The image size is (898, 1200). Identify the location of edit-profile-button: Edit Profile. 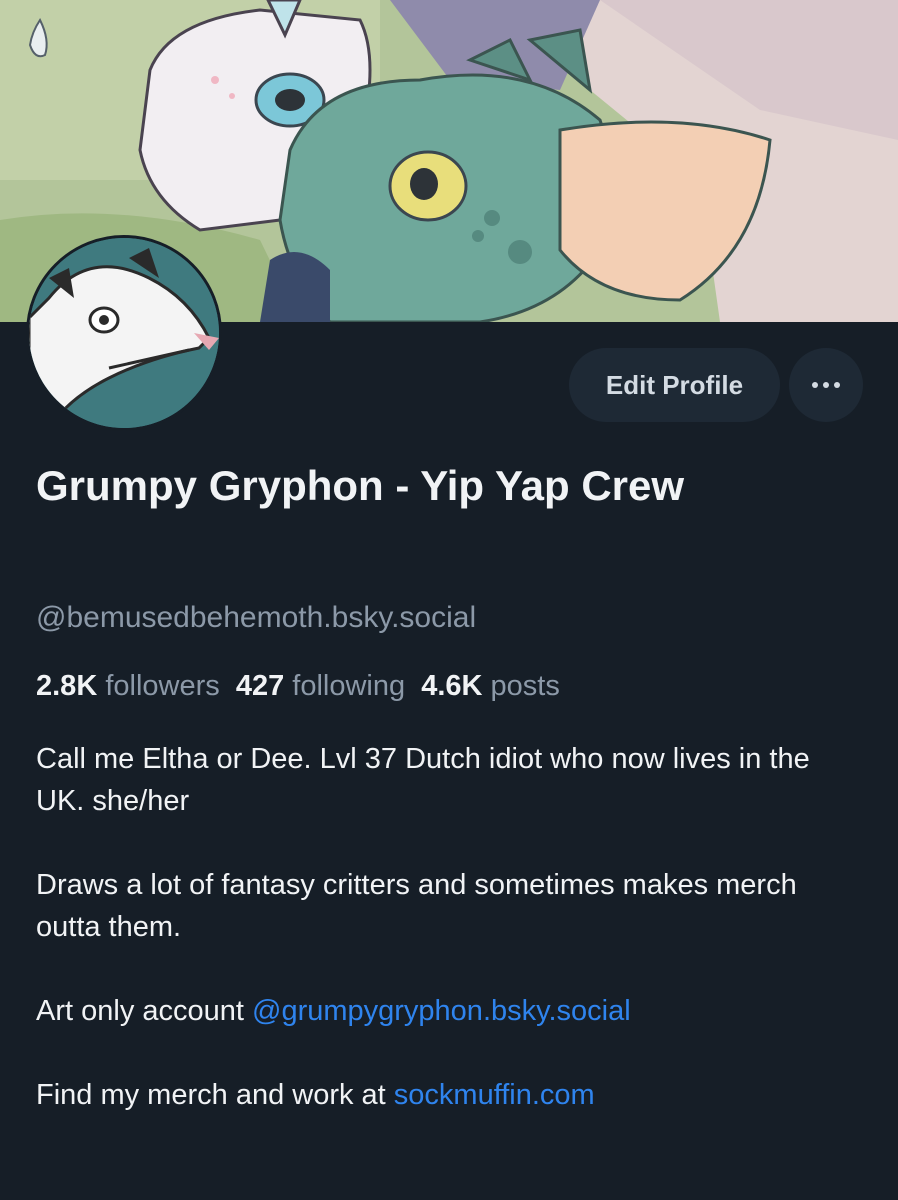
(674, 385).